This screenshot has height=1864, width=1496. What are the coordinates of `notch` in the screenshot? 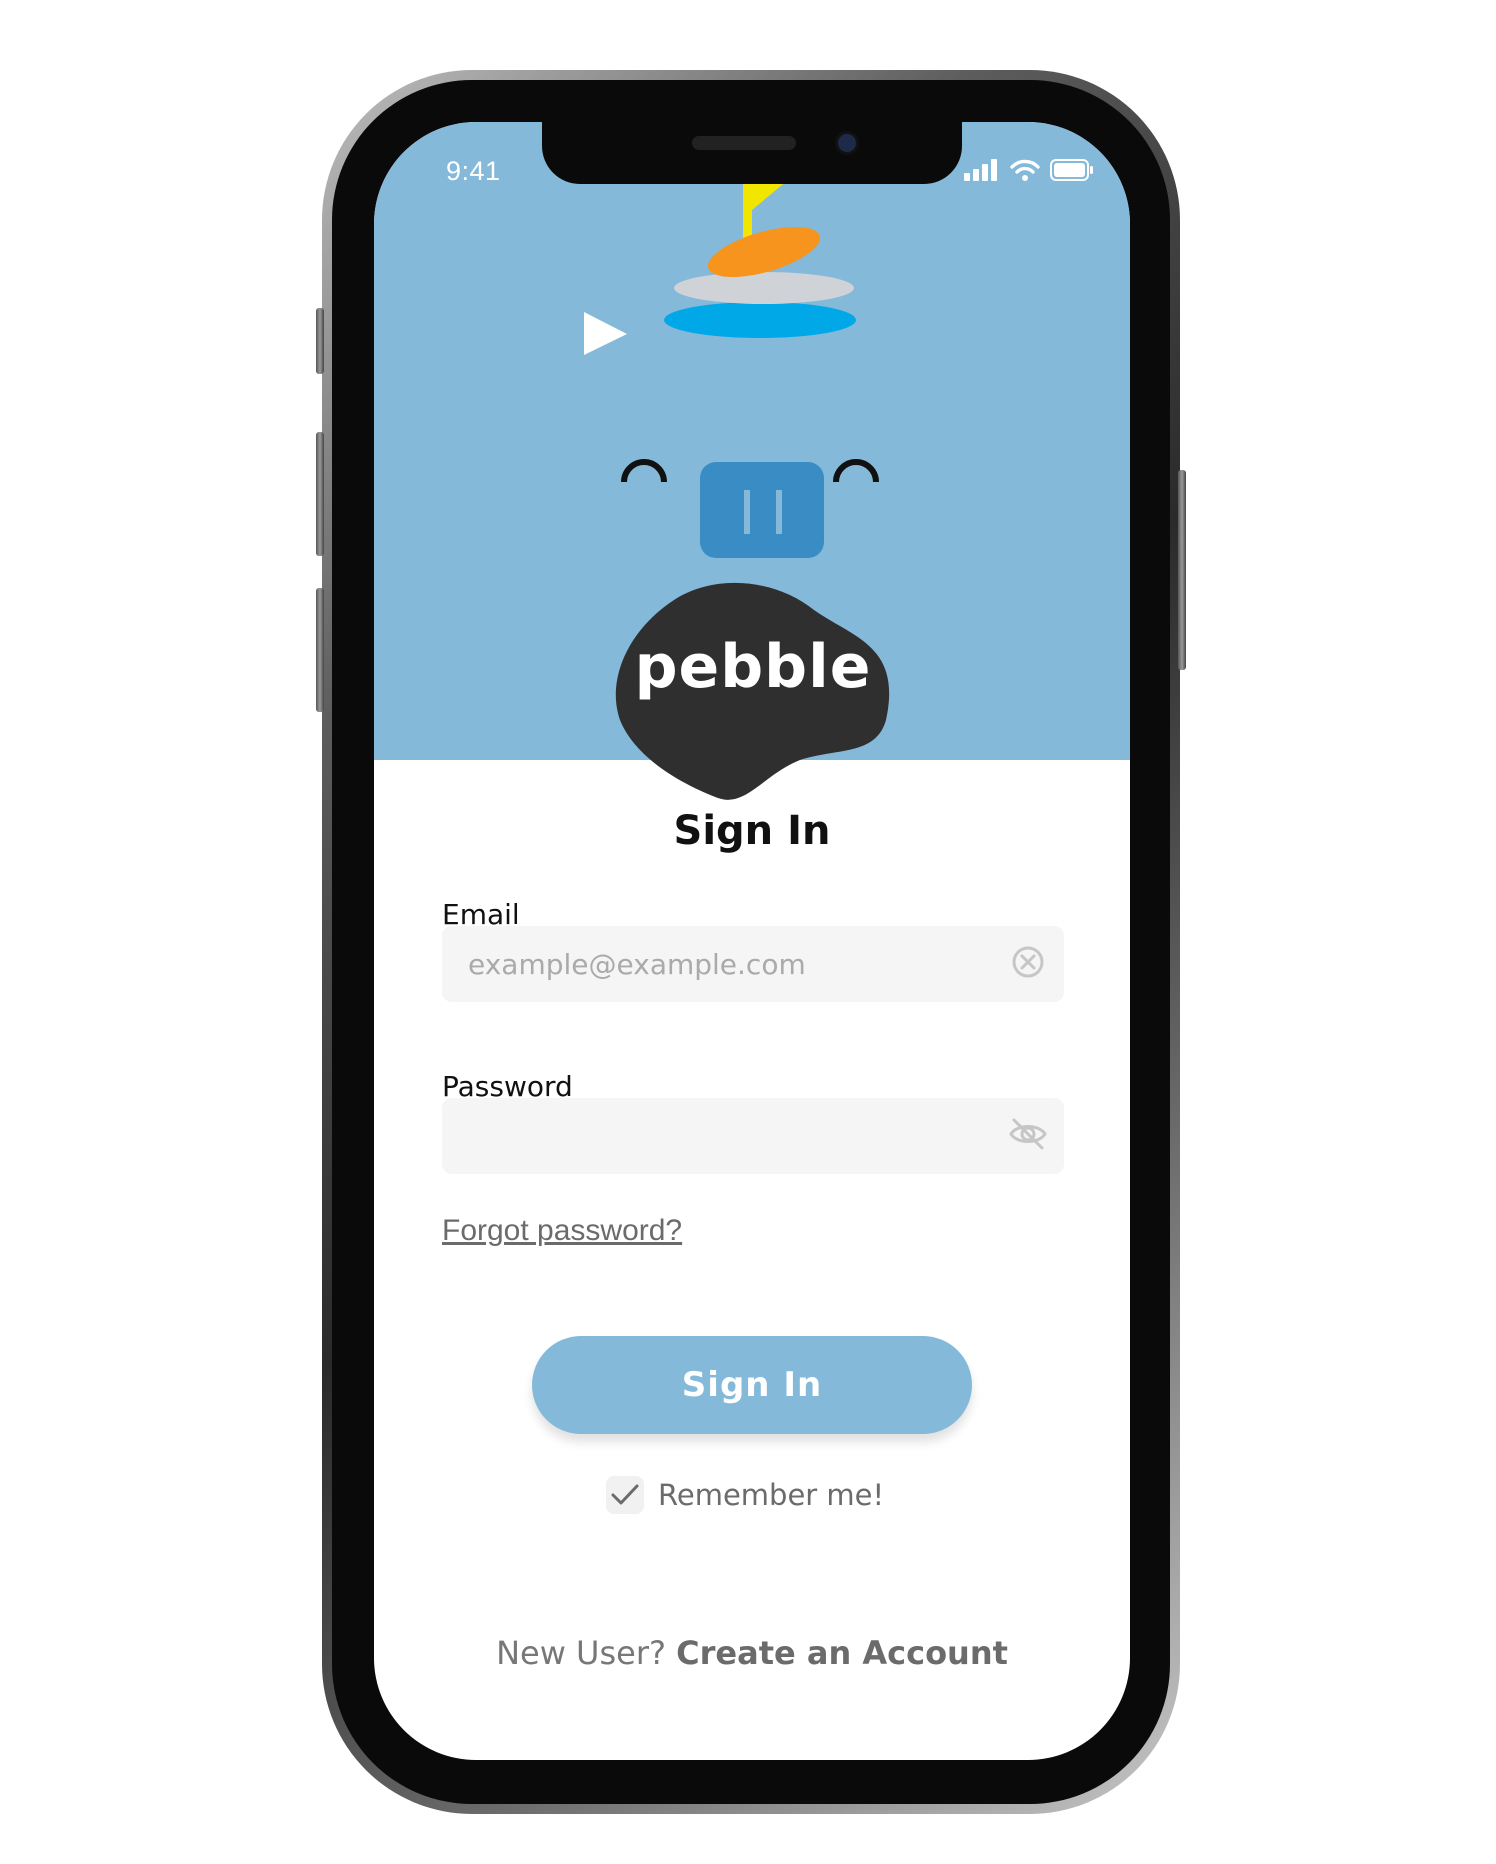 It's located at (752, 153).